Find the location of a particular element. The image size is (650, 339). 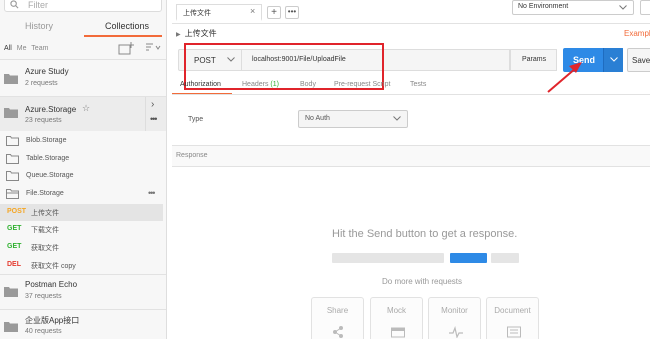

filter-placeholder: Filter is located at coordinates (38, 5).